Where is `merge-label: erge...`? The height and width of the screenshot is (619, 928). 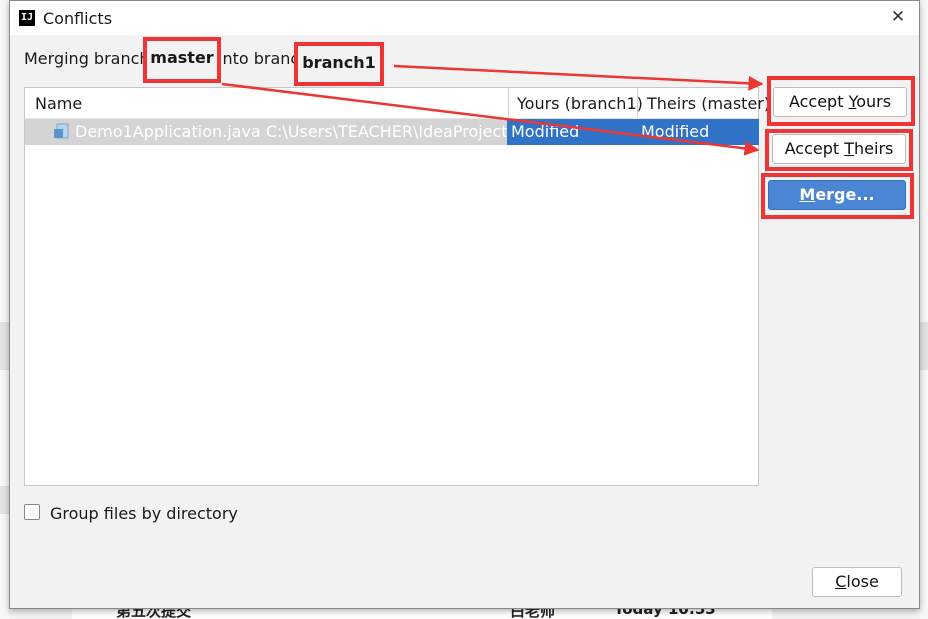
merge-label: erge... is located at coordinates (845, 194).